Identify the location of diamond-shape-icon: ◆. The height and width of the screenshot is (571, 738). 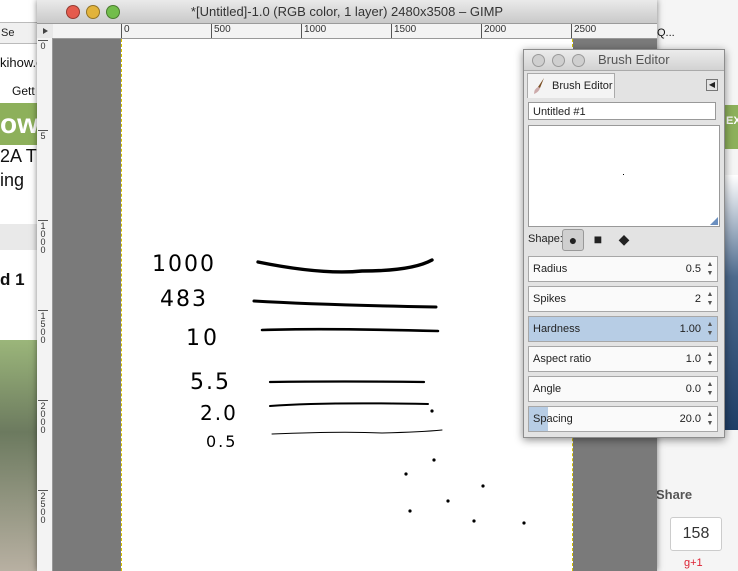
(624, 239).